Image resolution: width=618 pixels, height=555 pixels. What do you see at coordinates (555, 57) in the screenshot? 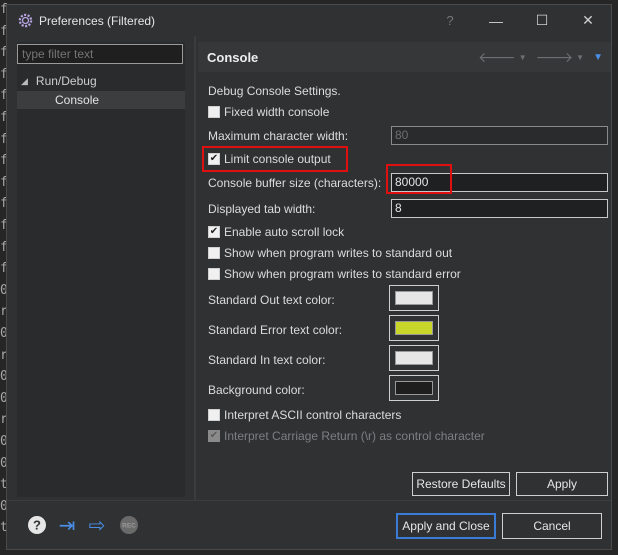
I see `forward-arrow-icon: 🡒` at bounding box center [555, 57].